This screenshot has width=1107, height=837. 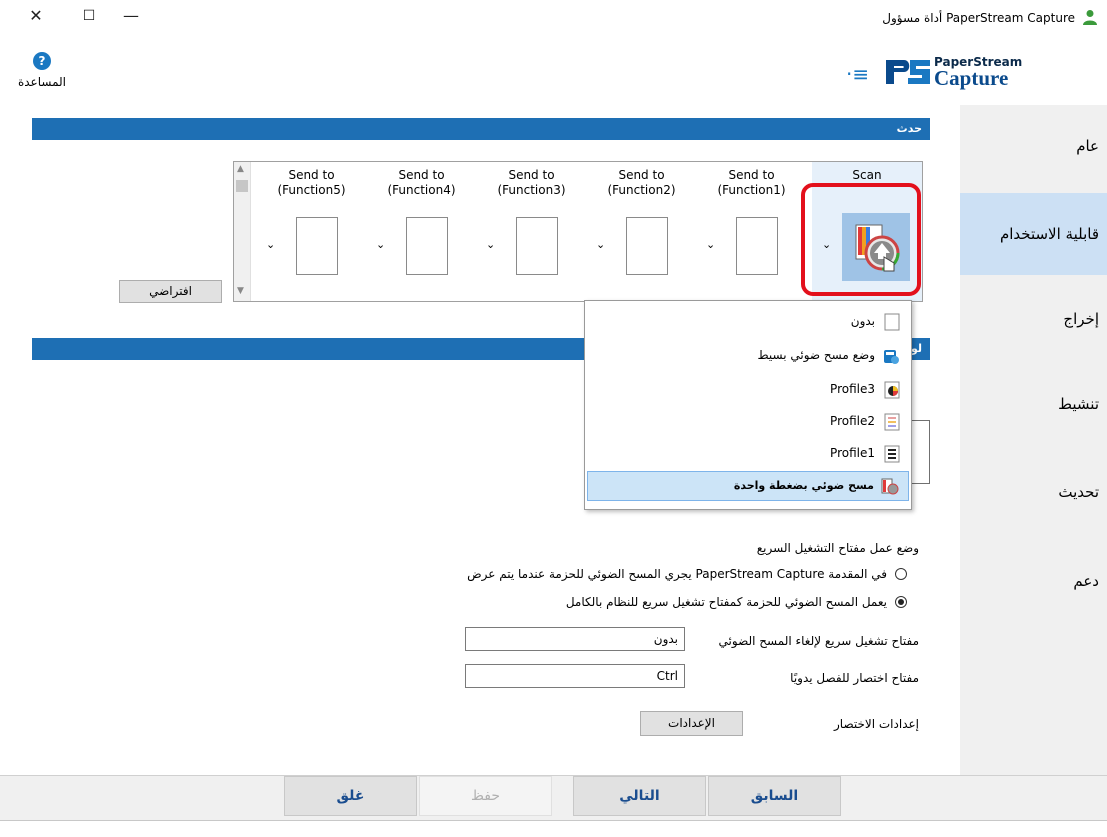 I want to click on help-label: المساعدة, so click(x=42, y=82).